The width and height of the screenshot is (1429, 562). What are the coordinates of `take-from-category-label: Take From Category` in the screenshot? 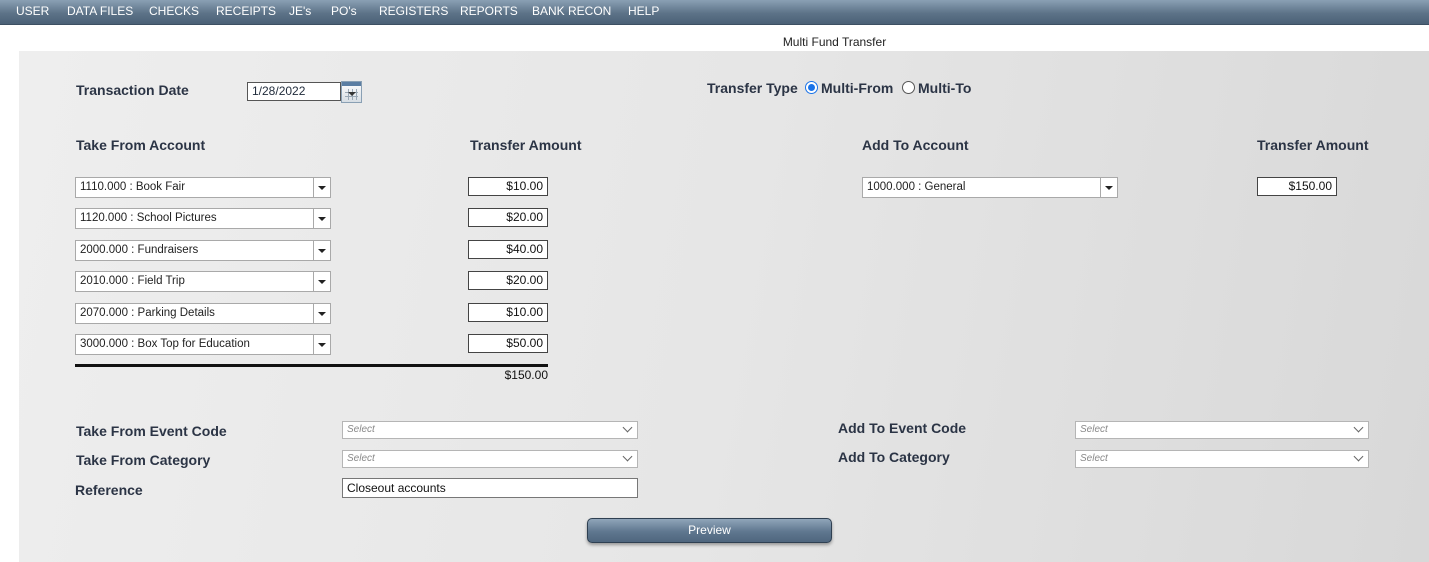 It's located at (143, 460).